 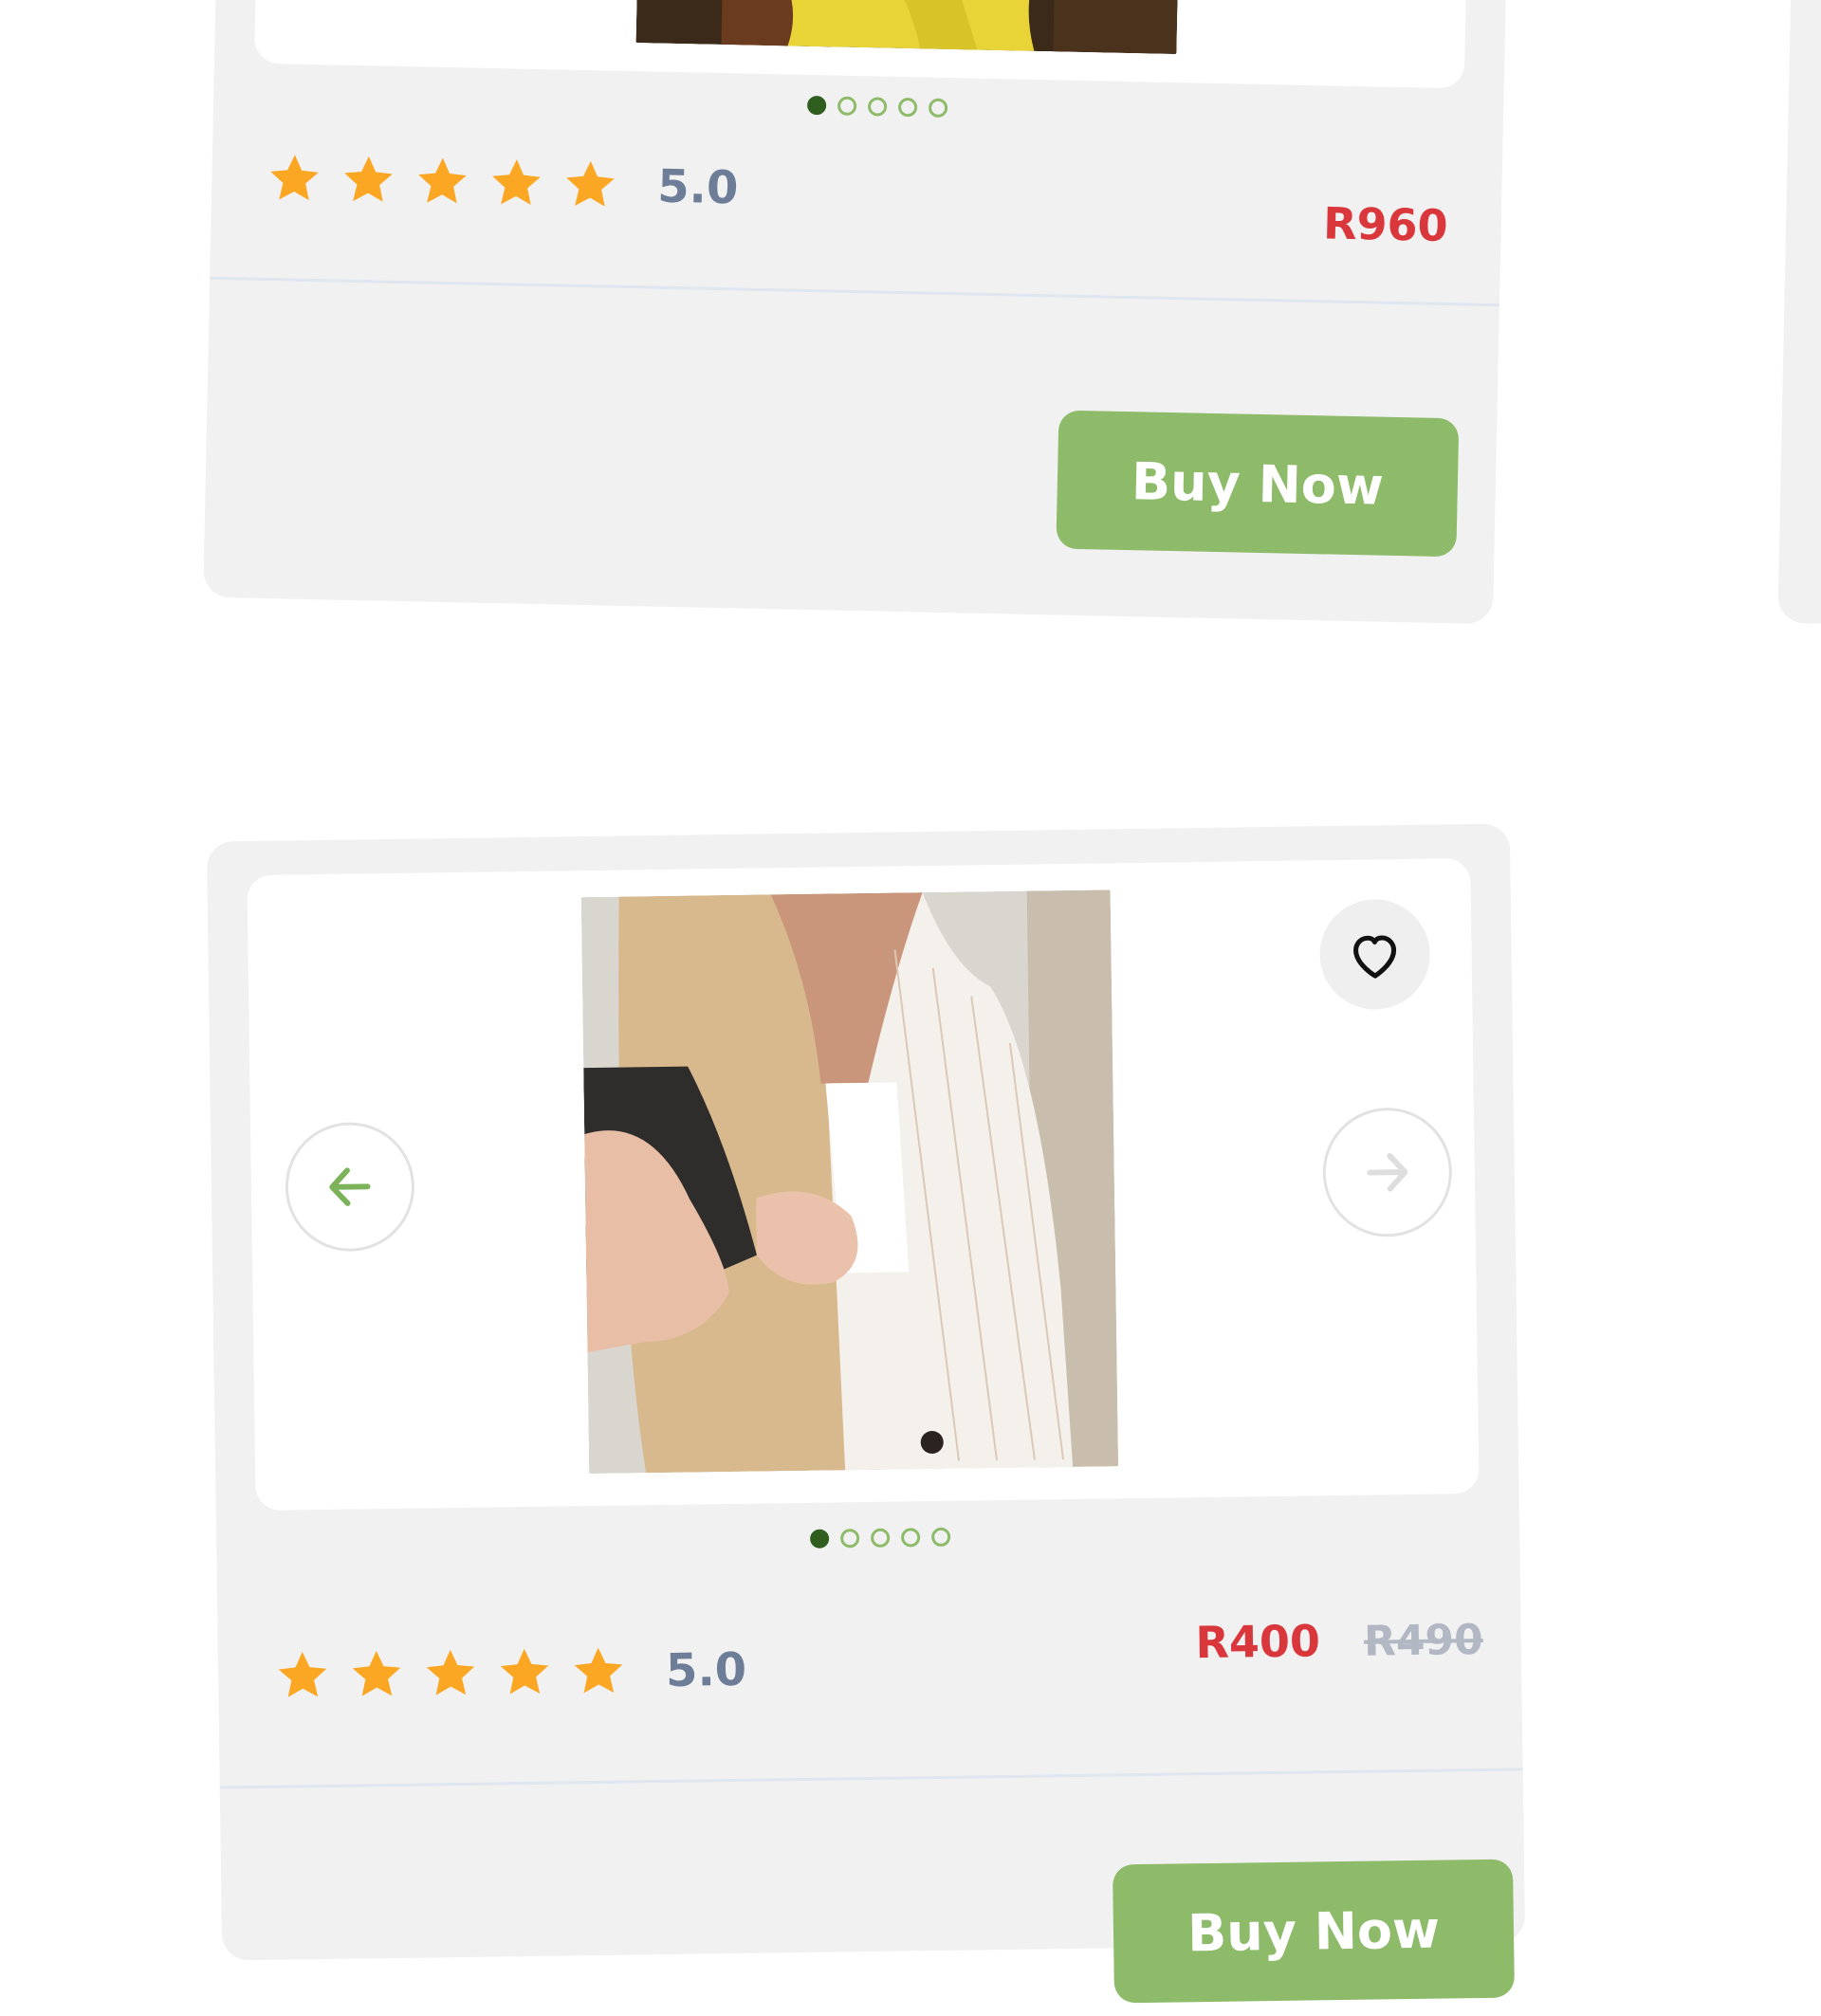 I want to click on heart-outline-icon, so click(x=1375, y=957).